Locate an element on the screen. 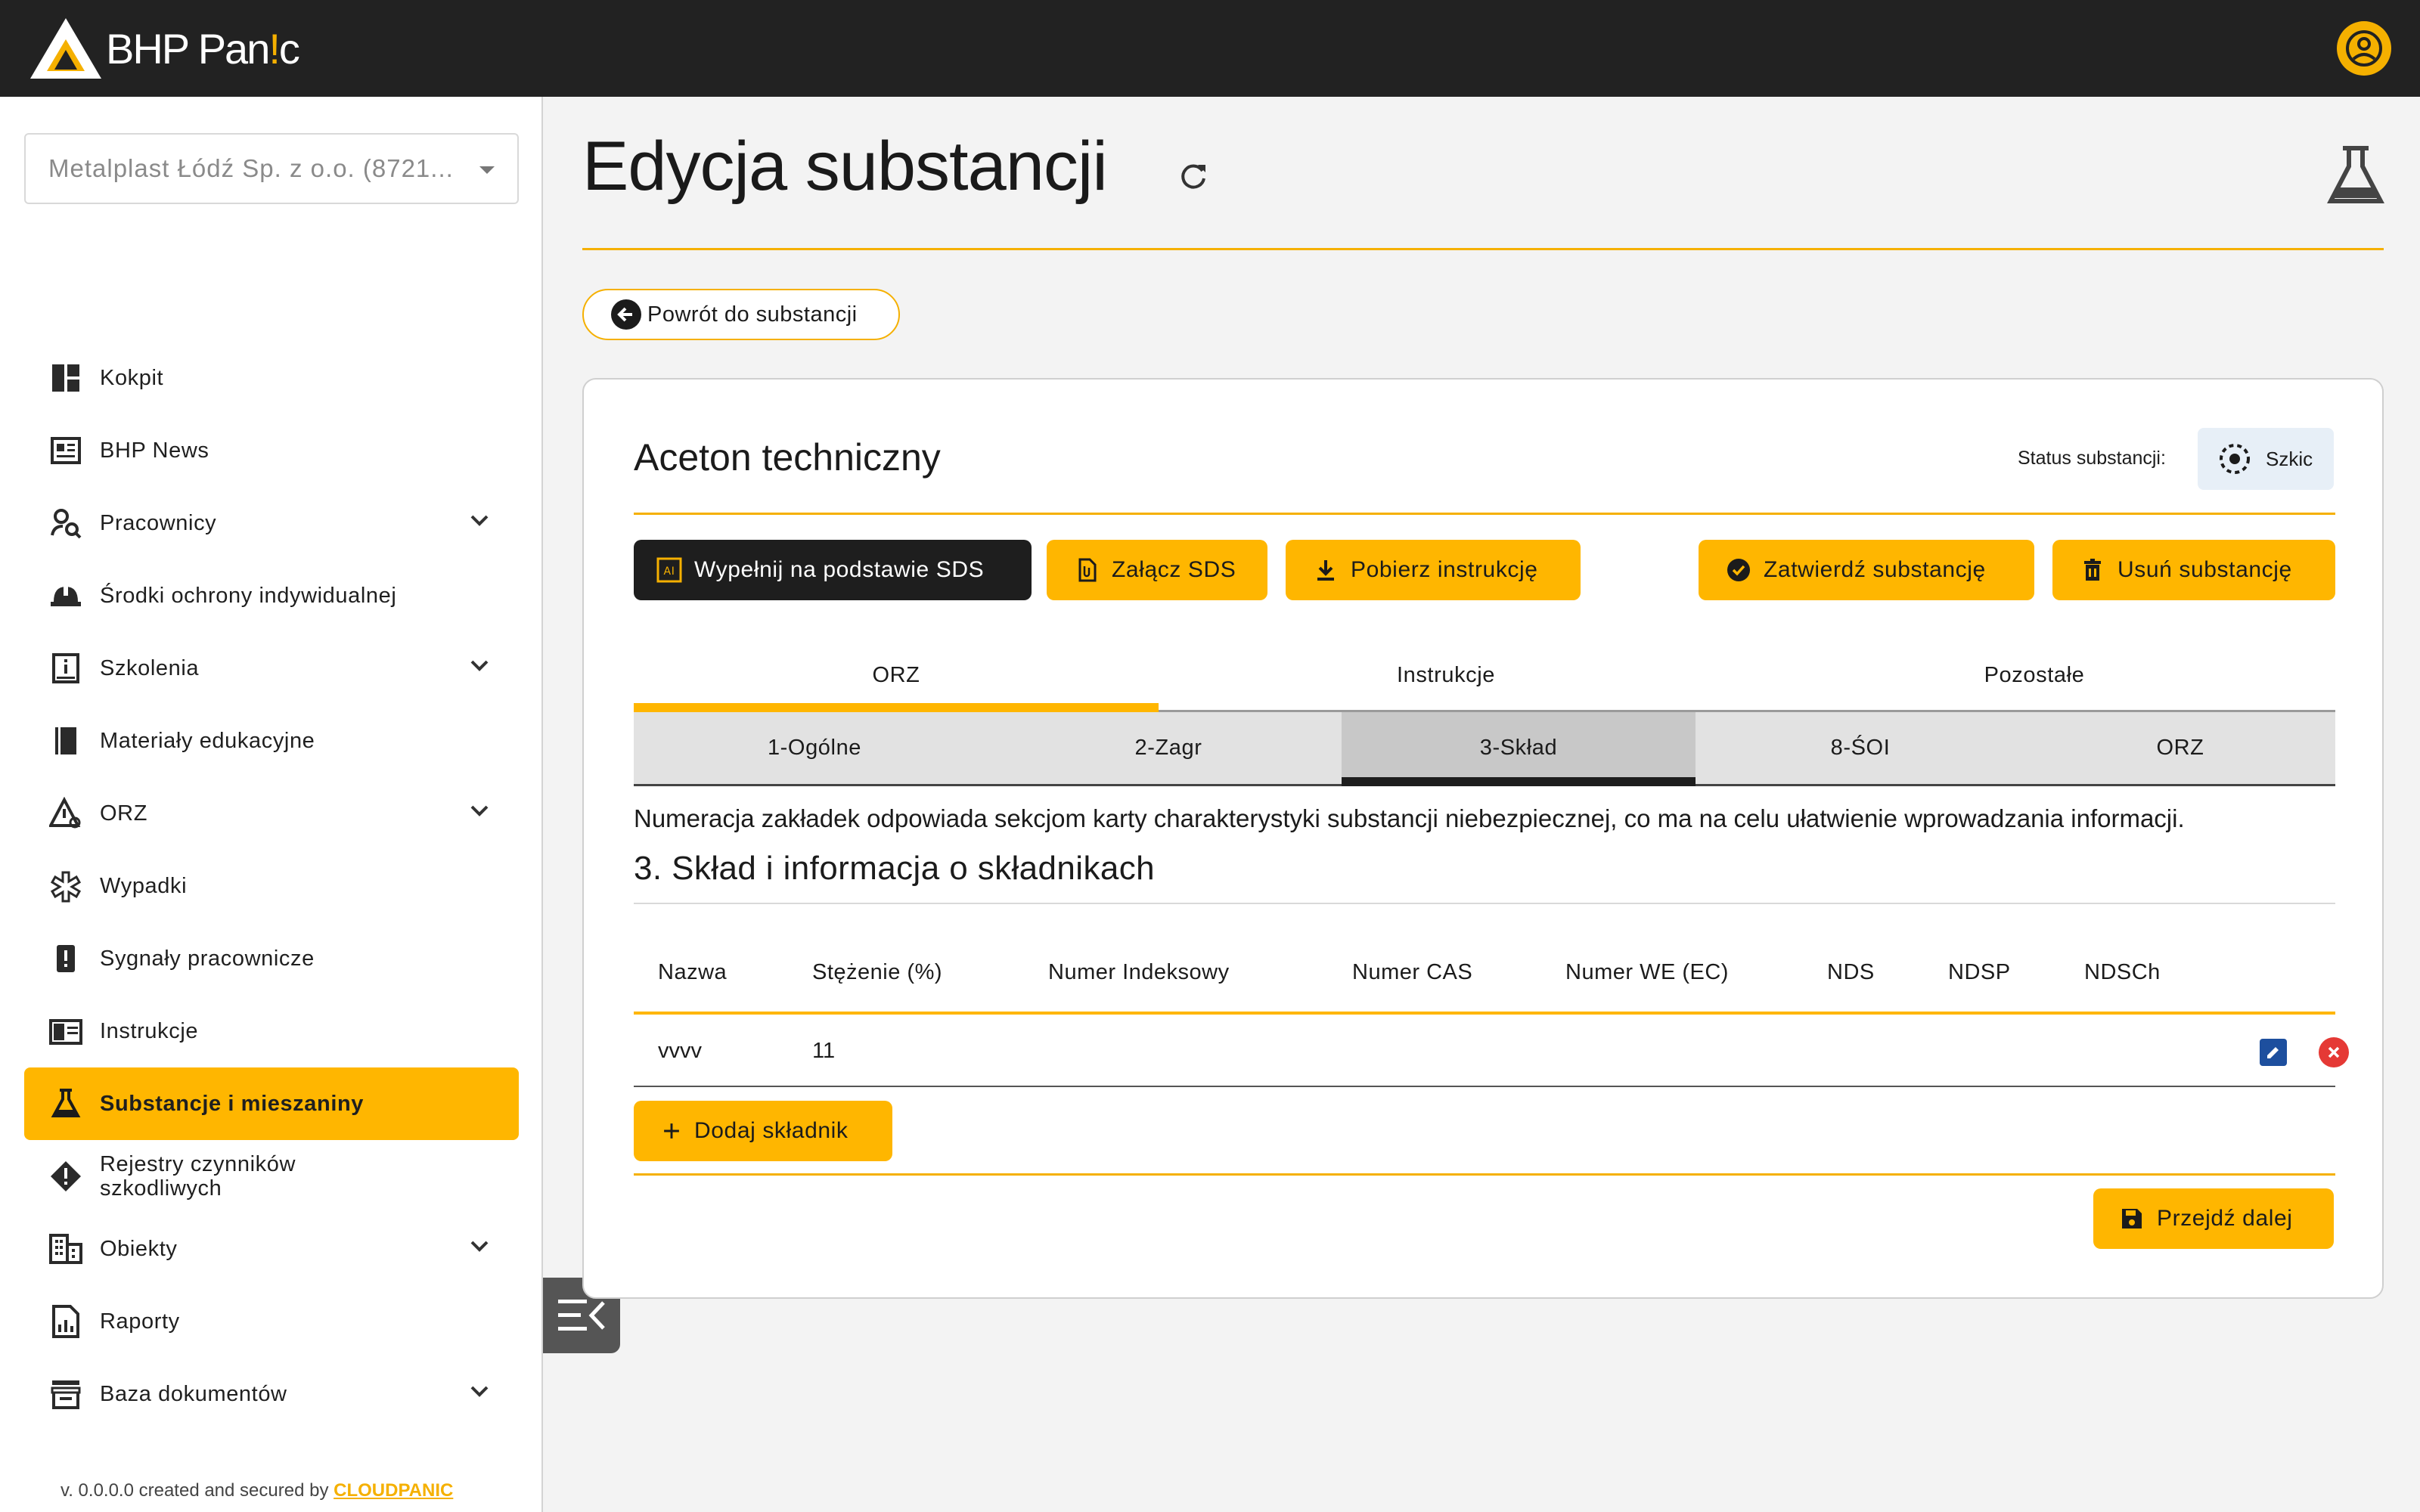 The height and width of the screenshot is (1512, 2420). section-divider is located at coordinates (1484, 903).